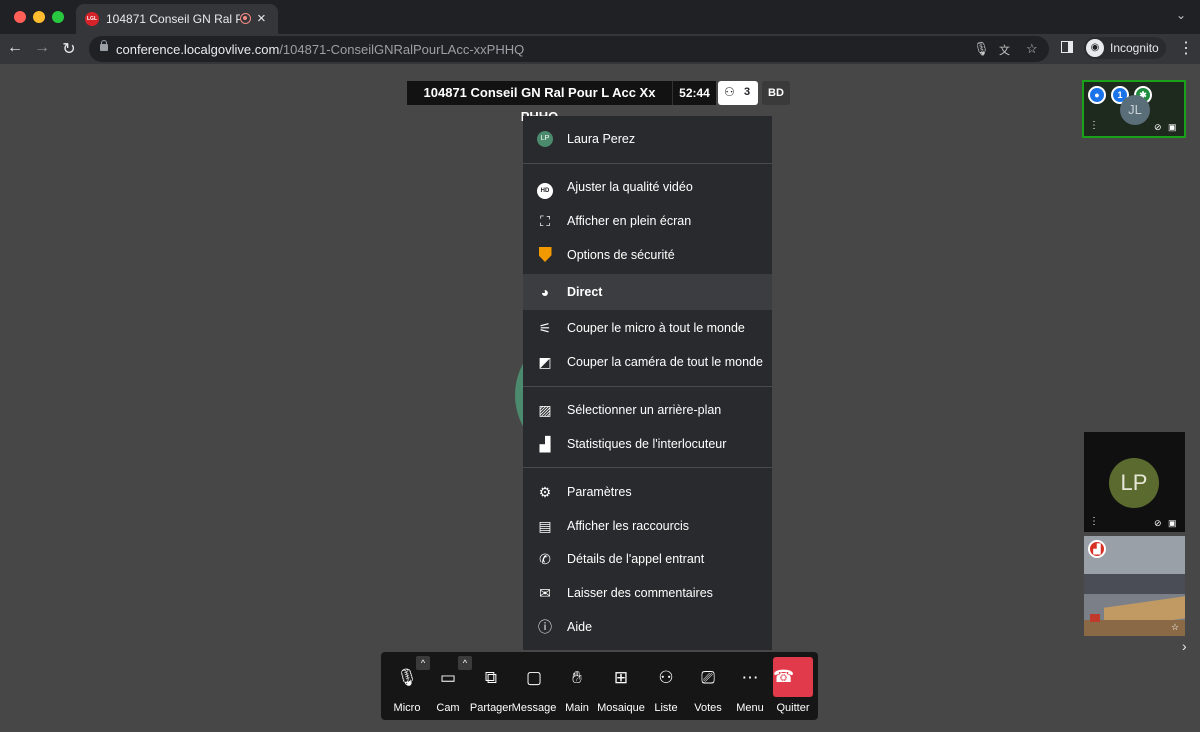 This screenshot has height=732, width=1200. Describe the element at coordinates (545, 627) in the screenshot. I see `help-icon: ⓘ` at that location.